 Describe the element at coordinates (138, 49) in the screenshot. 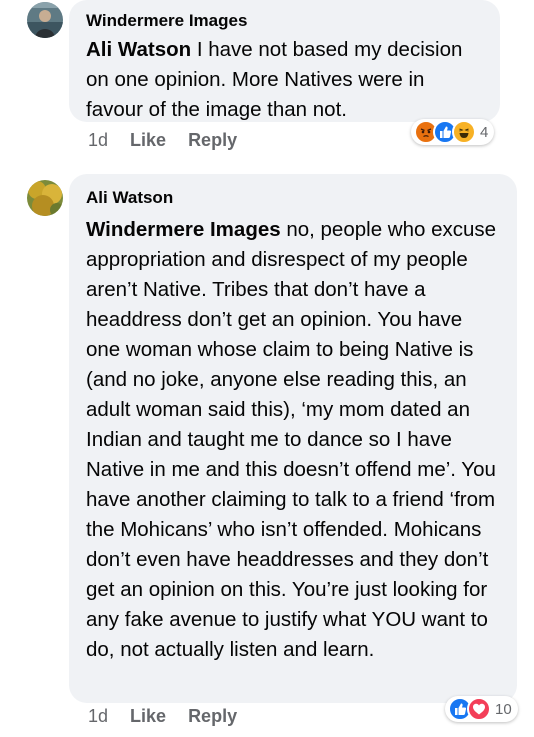

I see `mention-link: Ali Watson` at that location.